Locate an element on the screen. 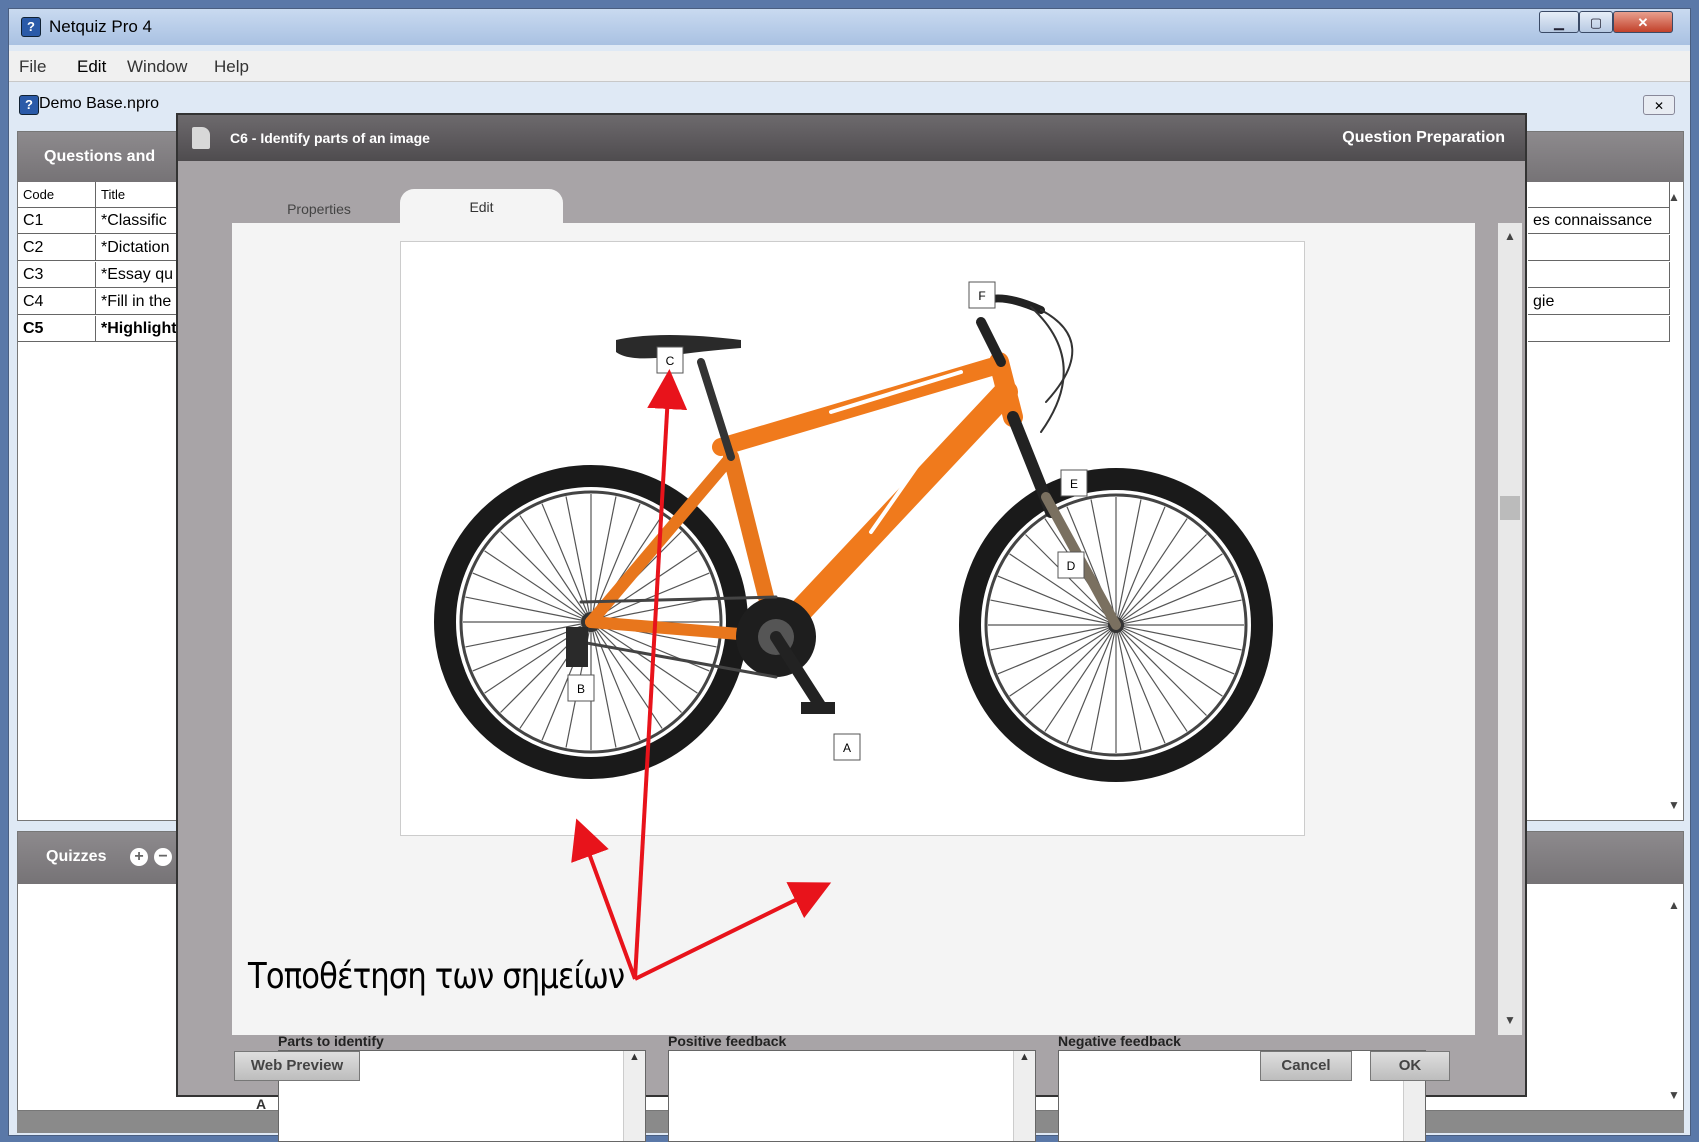  menu-bar: File Edit Window Help is located at coordinates (849, 66).